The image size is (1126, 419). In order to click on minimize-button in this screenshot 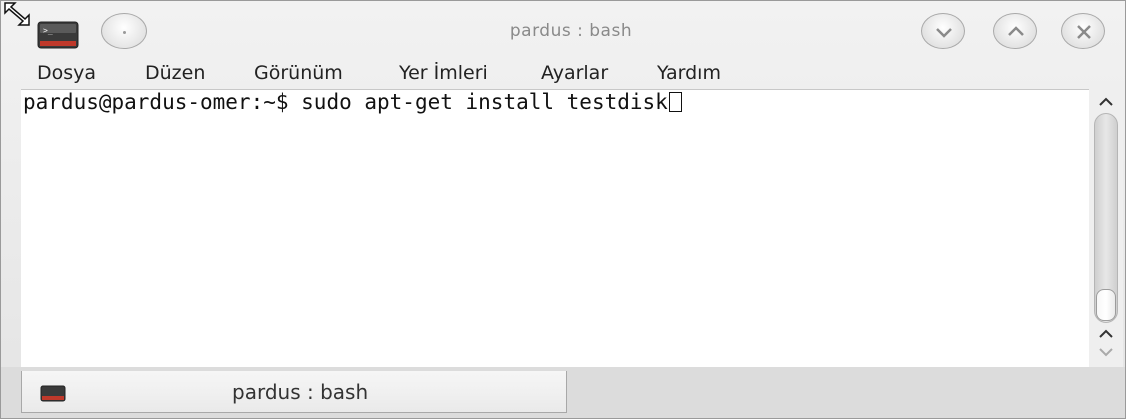, I will do `click(943, 31)`.